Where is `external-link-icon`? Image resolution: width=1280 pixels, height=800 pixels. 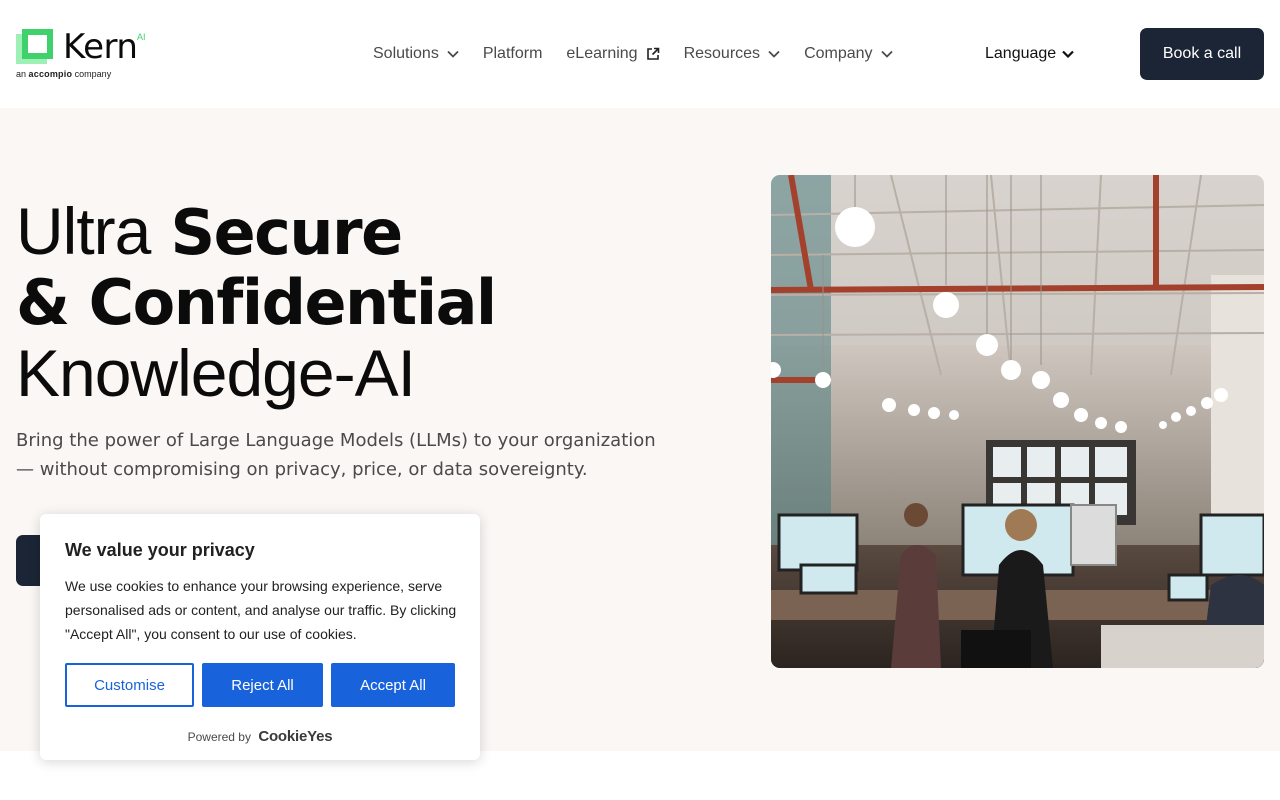
external-link-icon is located at coordinates (652, 53).